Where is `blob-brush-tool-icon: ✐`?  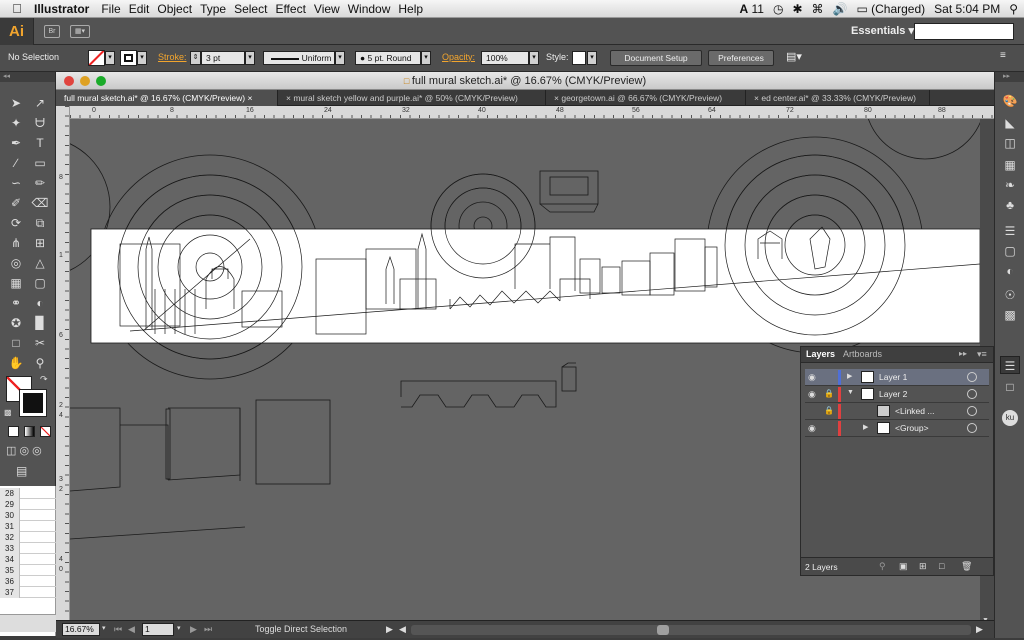
blob-brush-tool-icon: ✐ is located at coordinates (16, 203).